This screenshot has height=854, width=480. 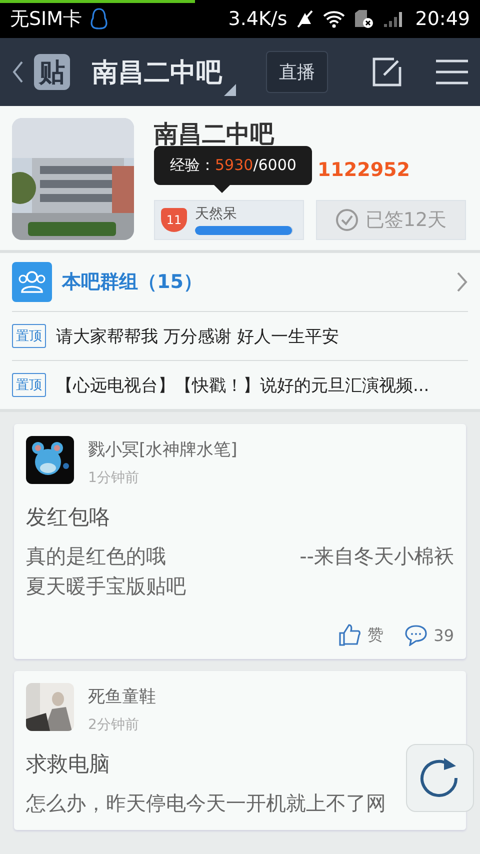 I want to click on posts-count: 1122952, so click(x=363, y=170).